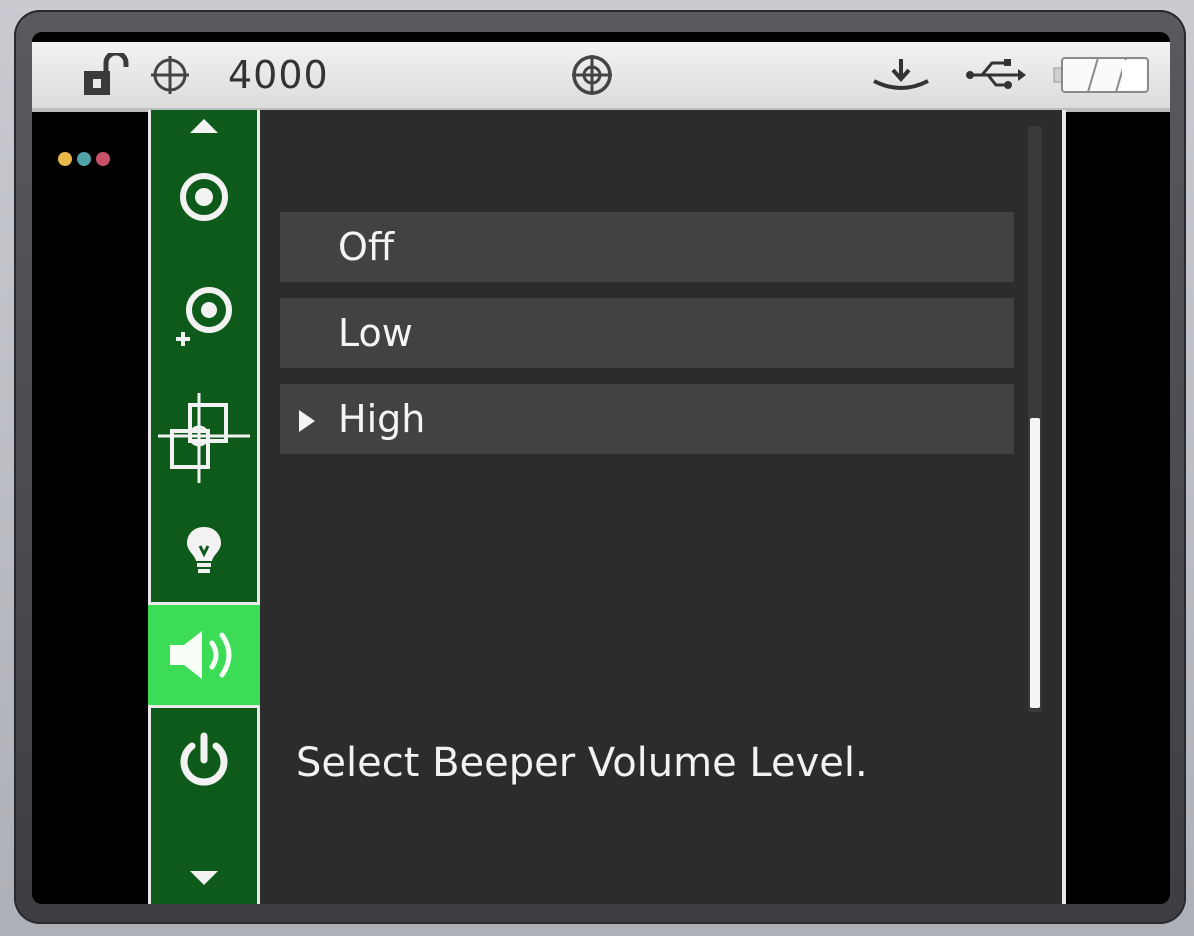 This screenshot has height=936, width=1194. Describe the element at coordinates (375, 333) in the screenshot. I see `option-label: Low` at that location.